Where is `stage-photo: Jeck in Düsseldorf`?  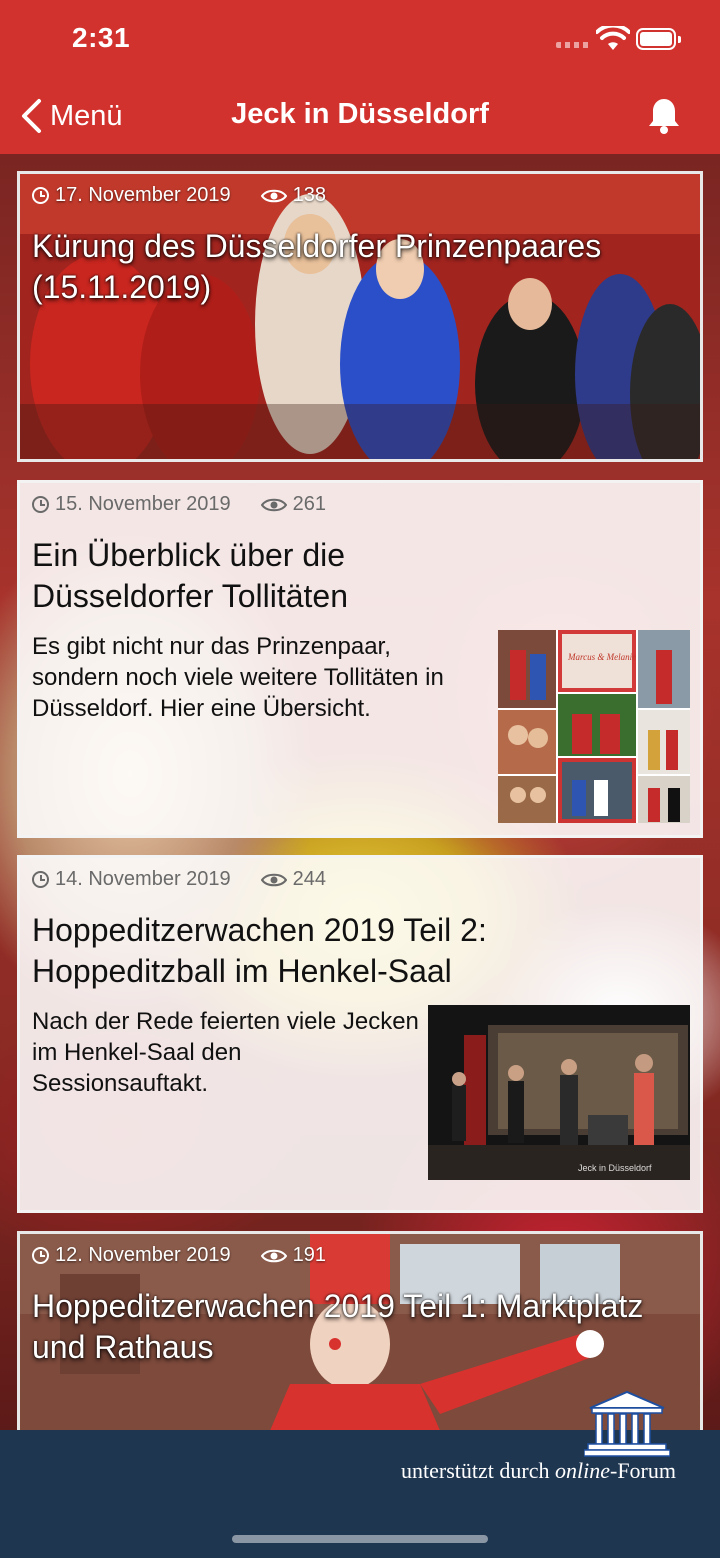
stage-photo: Jeck in Düsseldorf is located at coordinates (559, 1092).